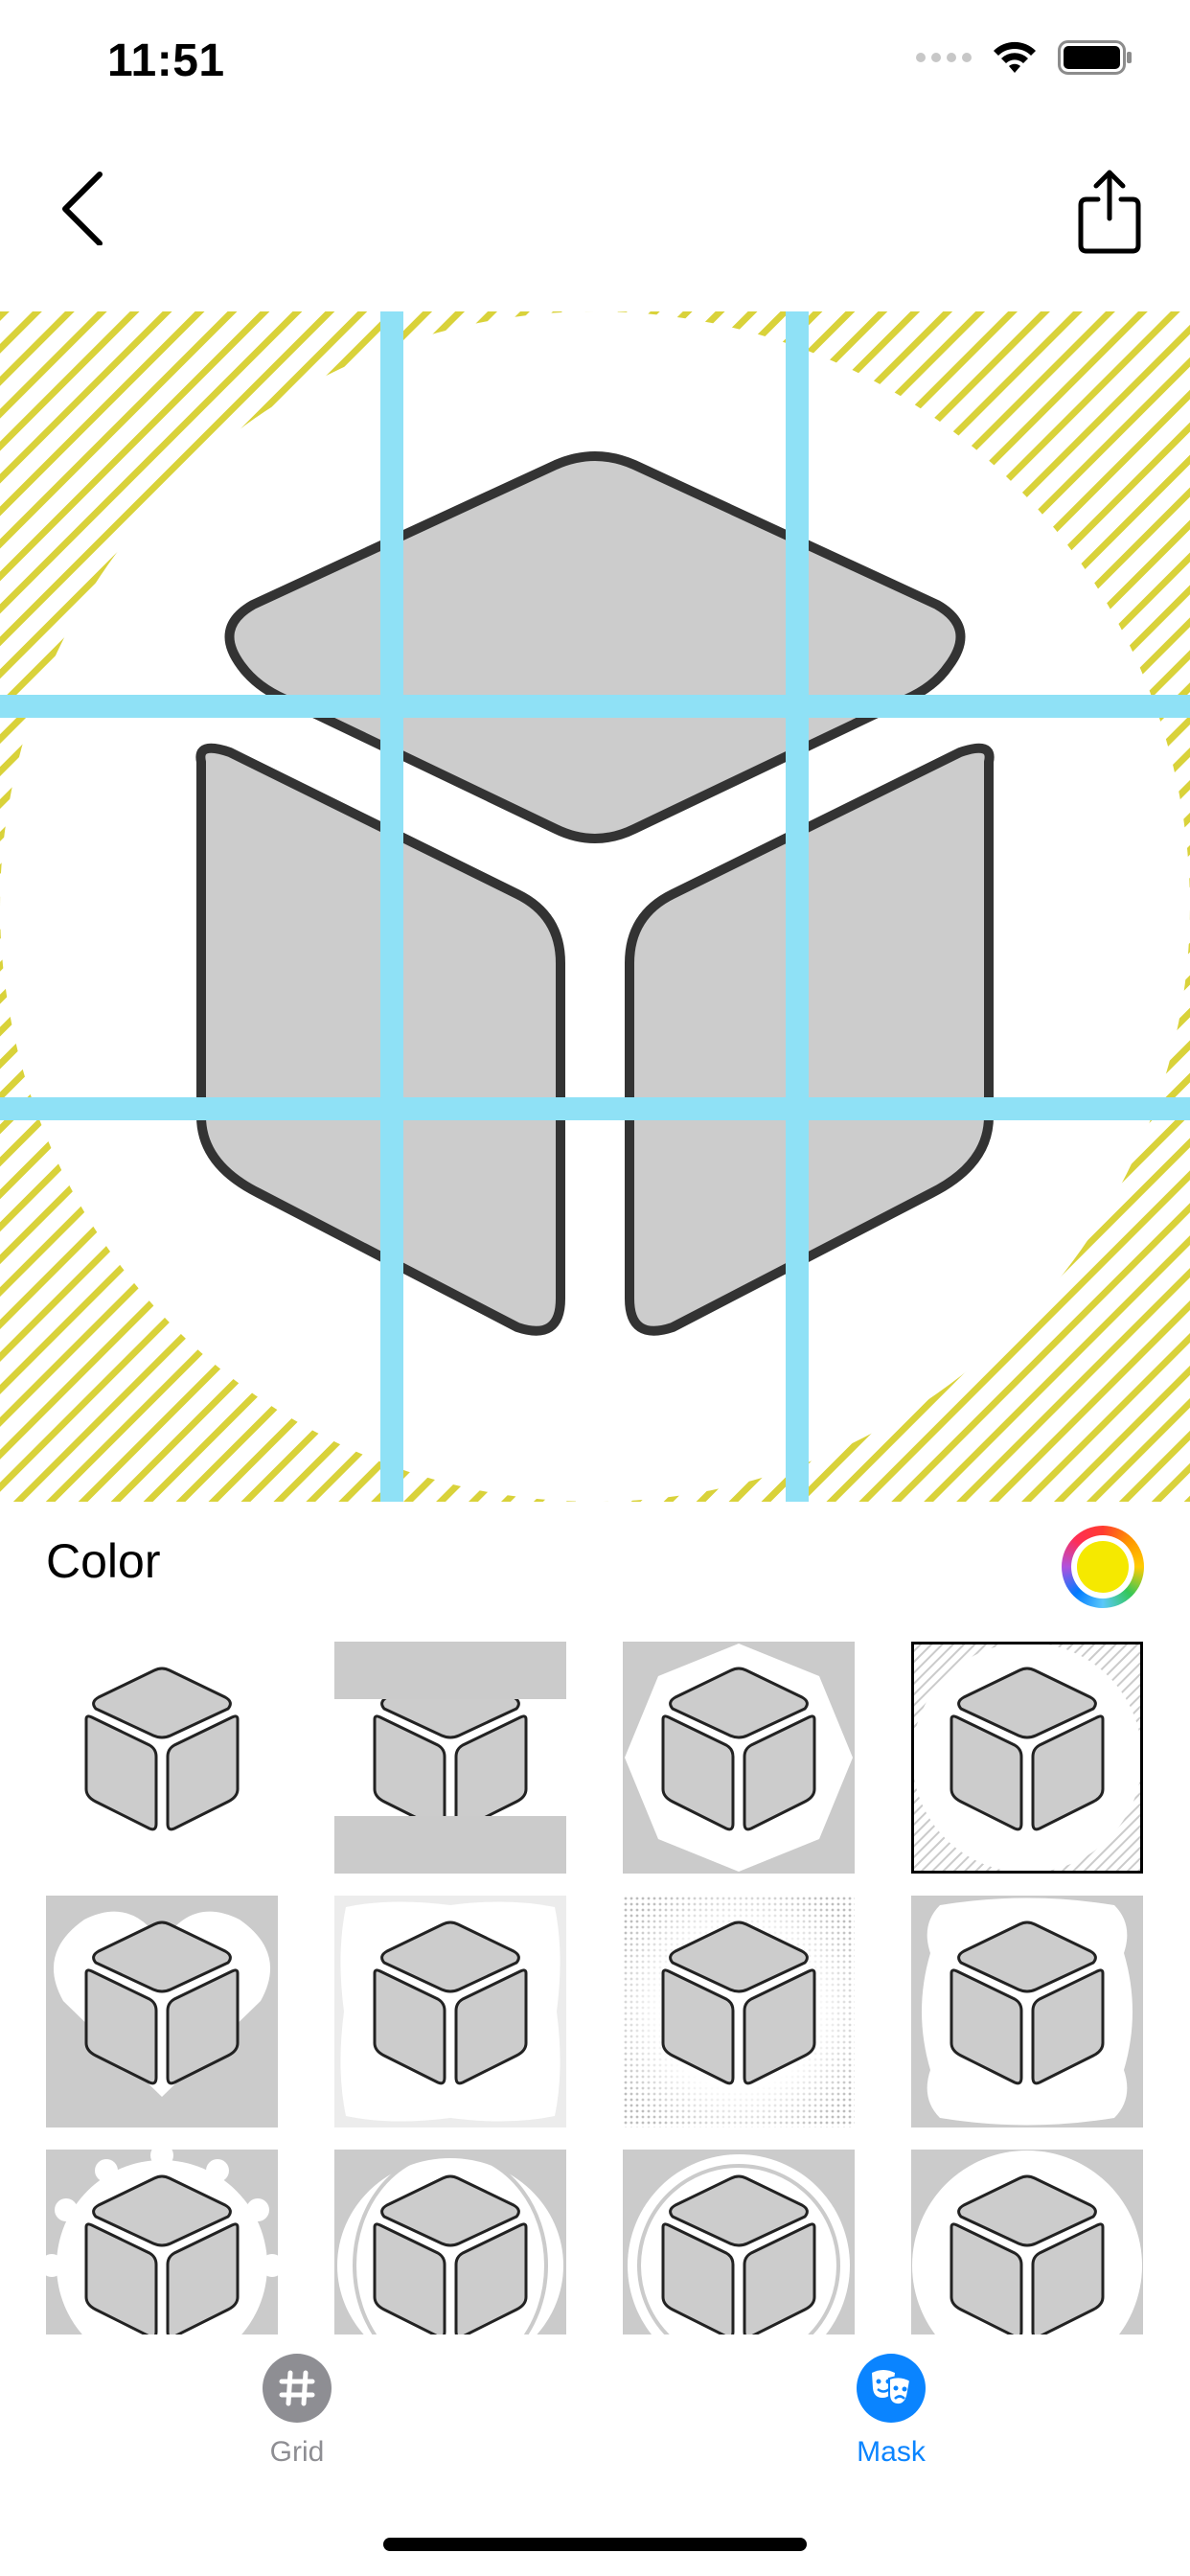  I want to click on grid-icon, so click(297, 2388).